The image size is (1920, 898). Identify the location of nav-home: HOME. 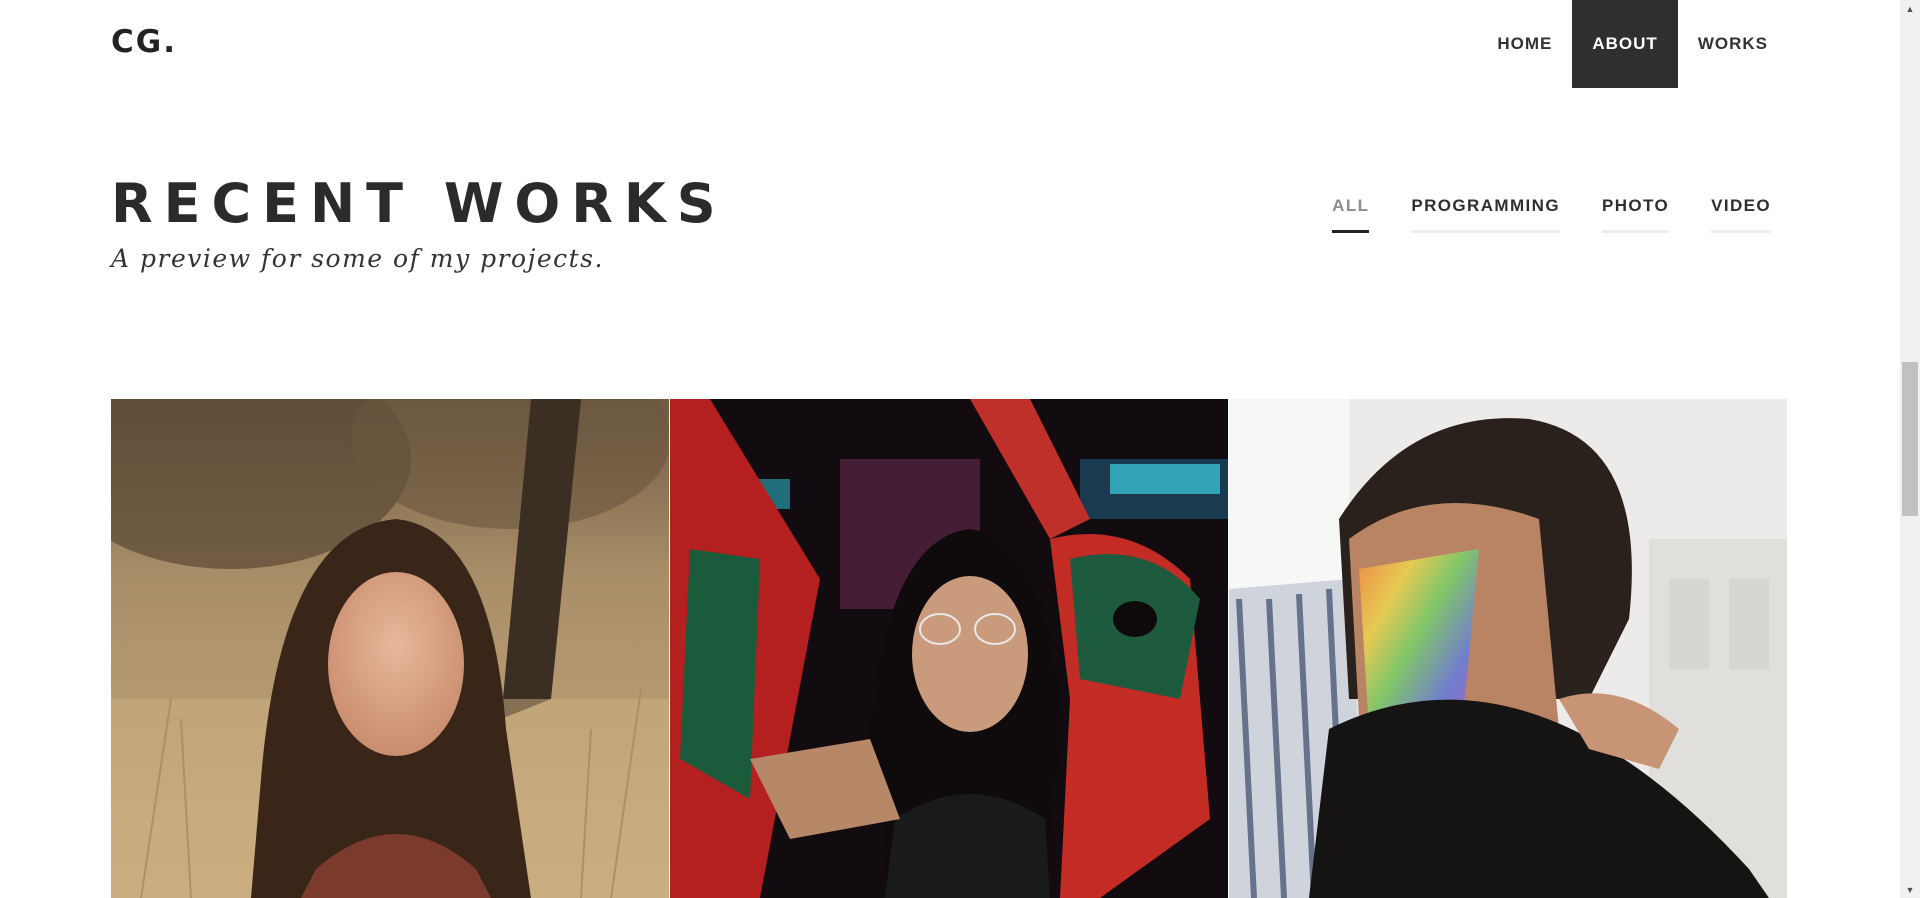
(1524, 44).